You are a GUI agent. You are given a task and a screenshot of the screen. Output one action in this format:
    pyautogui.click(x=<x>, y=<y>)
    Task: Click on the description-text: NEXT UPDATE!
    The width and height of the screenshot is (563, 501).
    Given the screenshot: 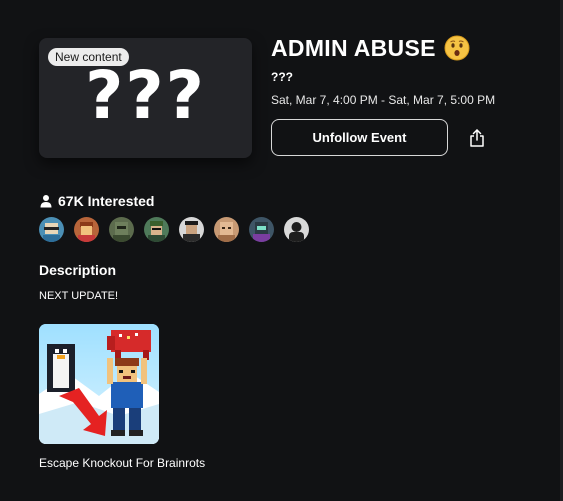 What is the action you would take?
    pyautogui.click(x=79, y=296)
    